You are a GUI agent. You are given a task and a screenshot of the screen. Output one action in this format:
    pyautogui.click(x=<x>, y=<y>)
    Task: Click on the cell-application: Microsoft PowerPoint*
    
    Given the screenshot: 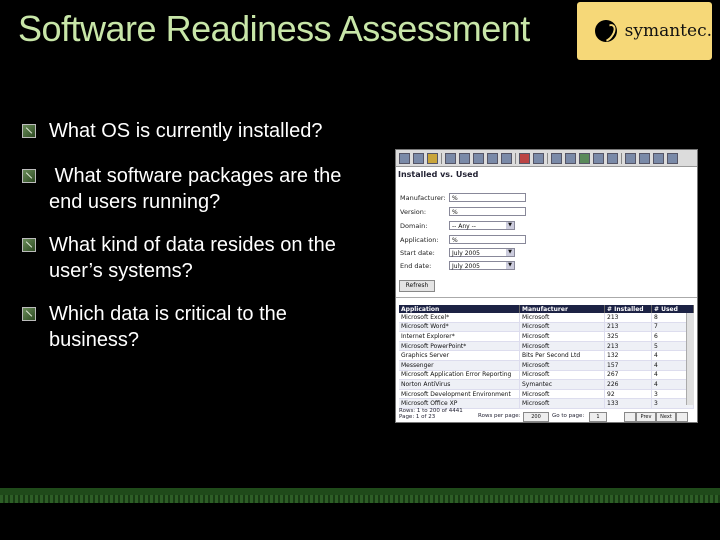 What is the action you would take?
    pyautogui.click(x=459, y=346)
    